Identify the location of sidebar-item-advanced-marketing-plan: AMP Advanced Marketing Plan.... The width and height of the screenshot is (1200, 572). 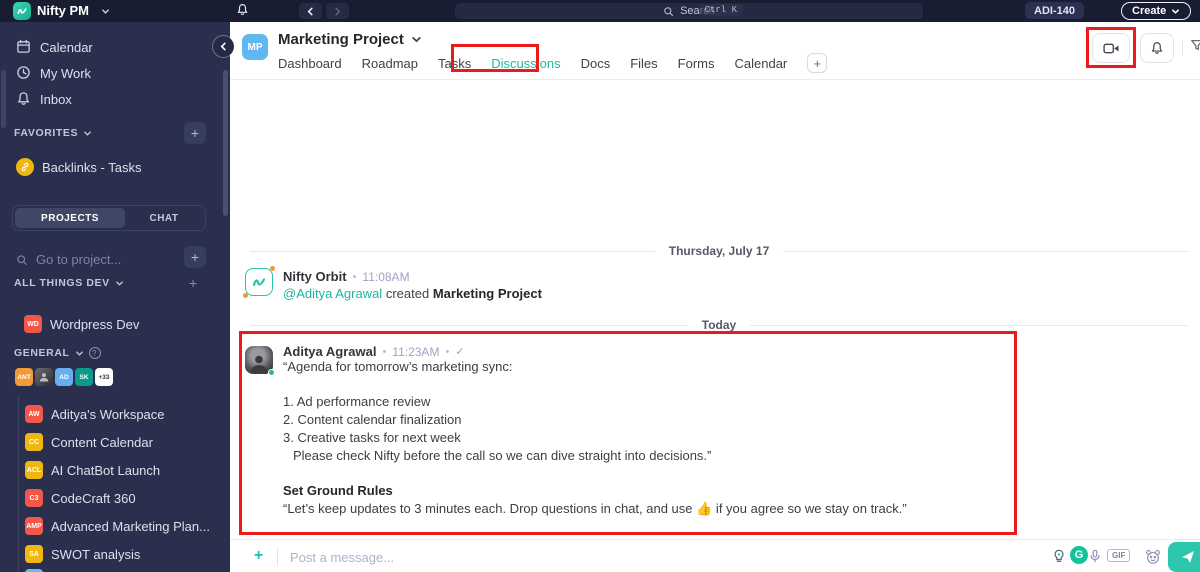
(117, 526).